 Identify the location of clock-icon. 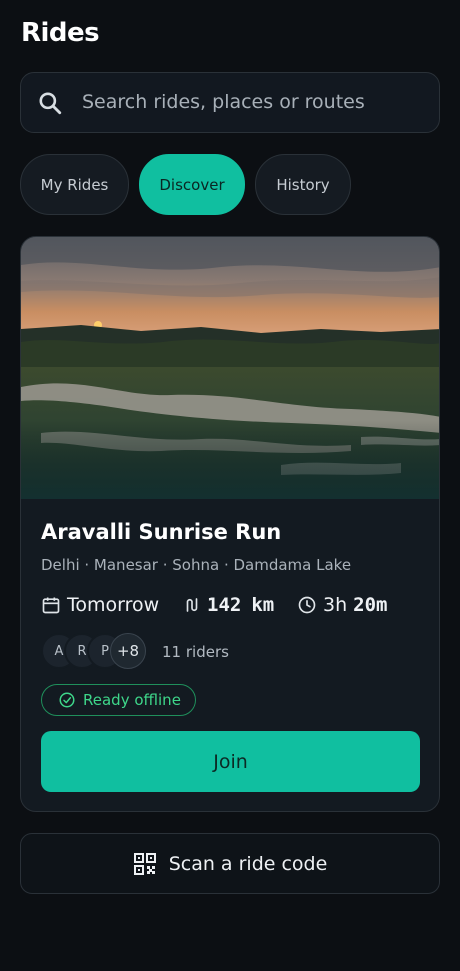
(307, 605).